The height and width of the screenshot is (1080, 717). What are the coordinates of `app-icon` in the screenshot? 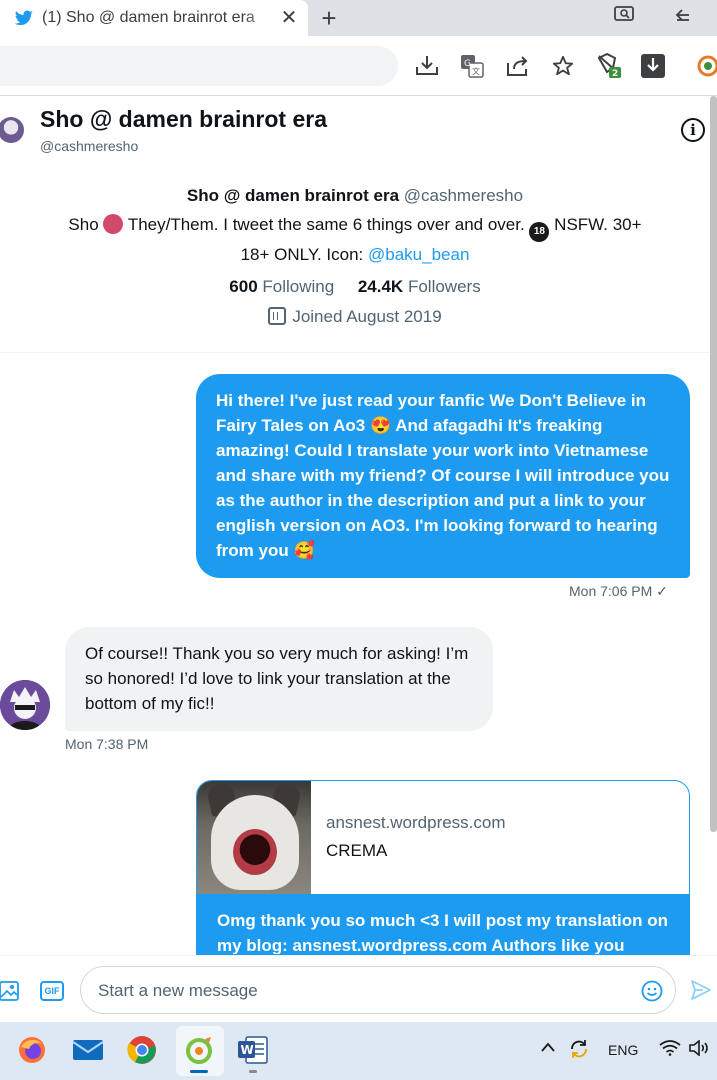 It's located at (200, 1050).